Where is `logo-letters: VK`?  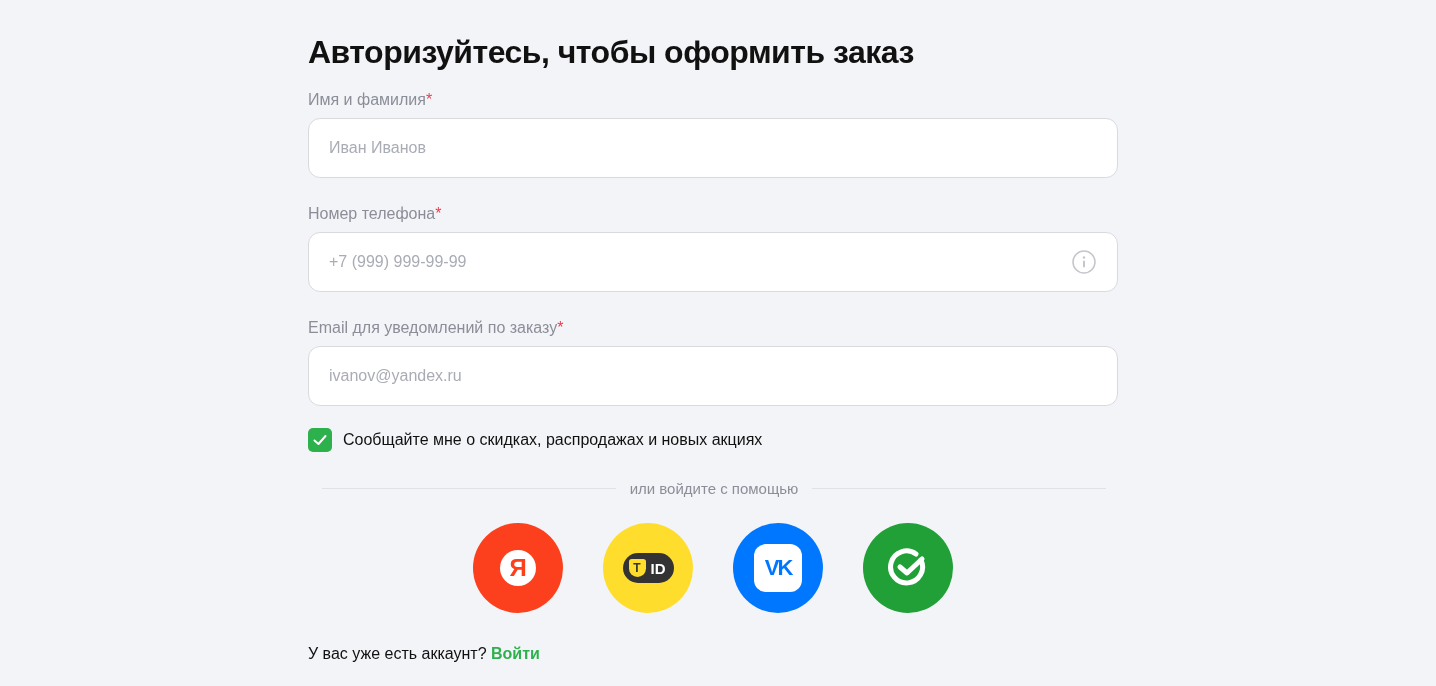
logo-letters: VK is located at coordinates (778, 568).